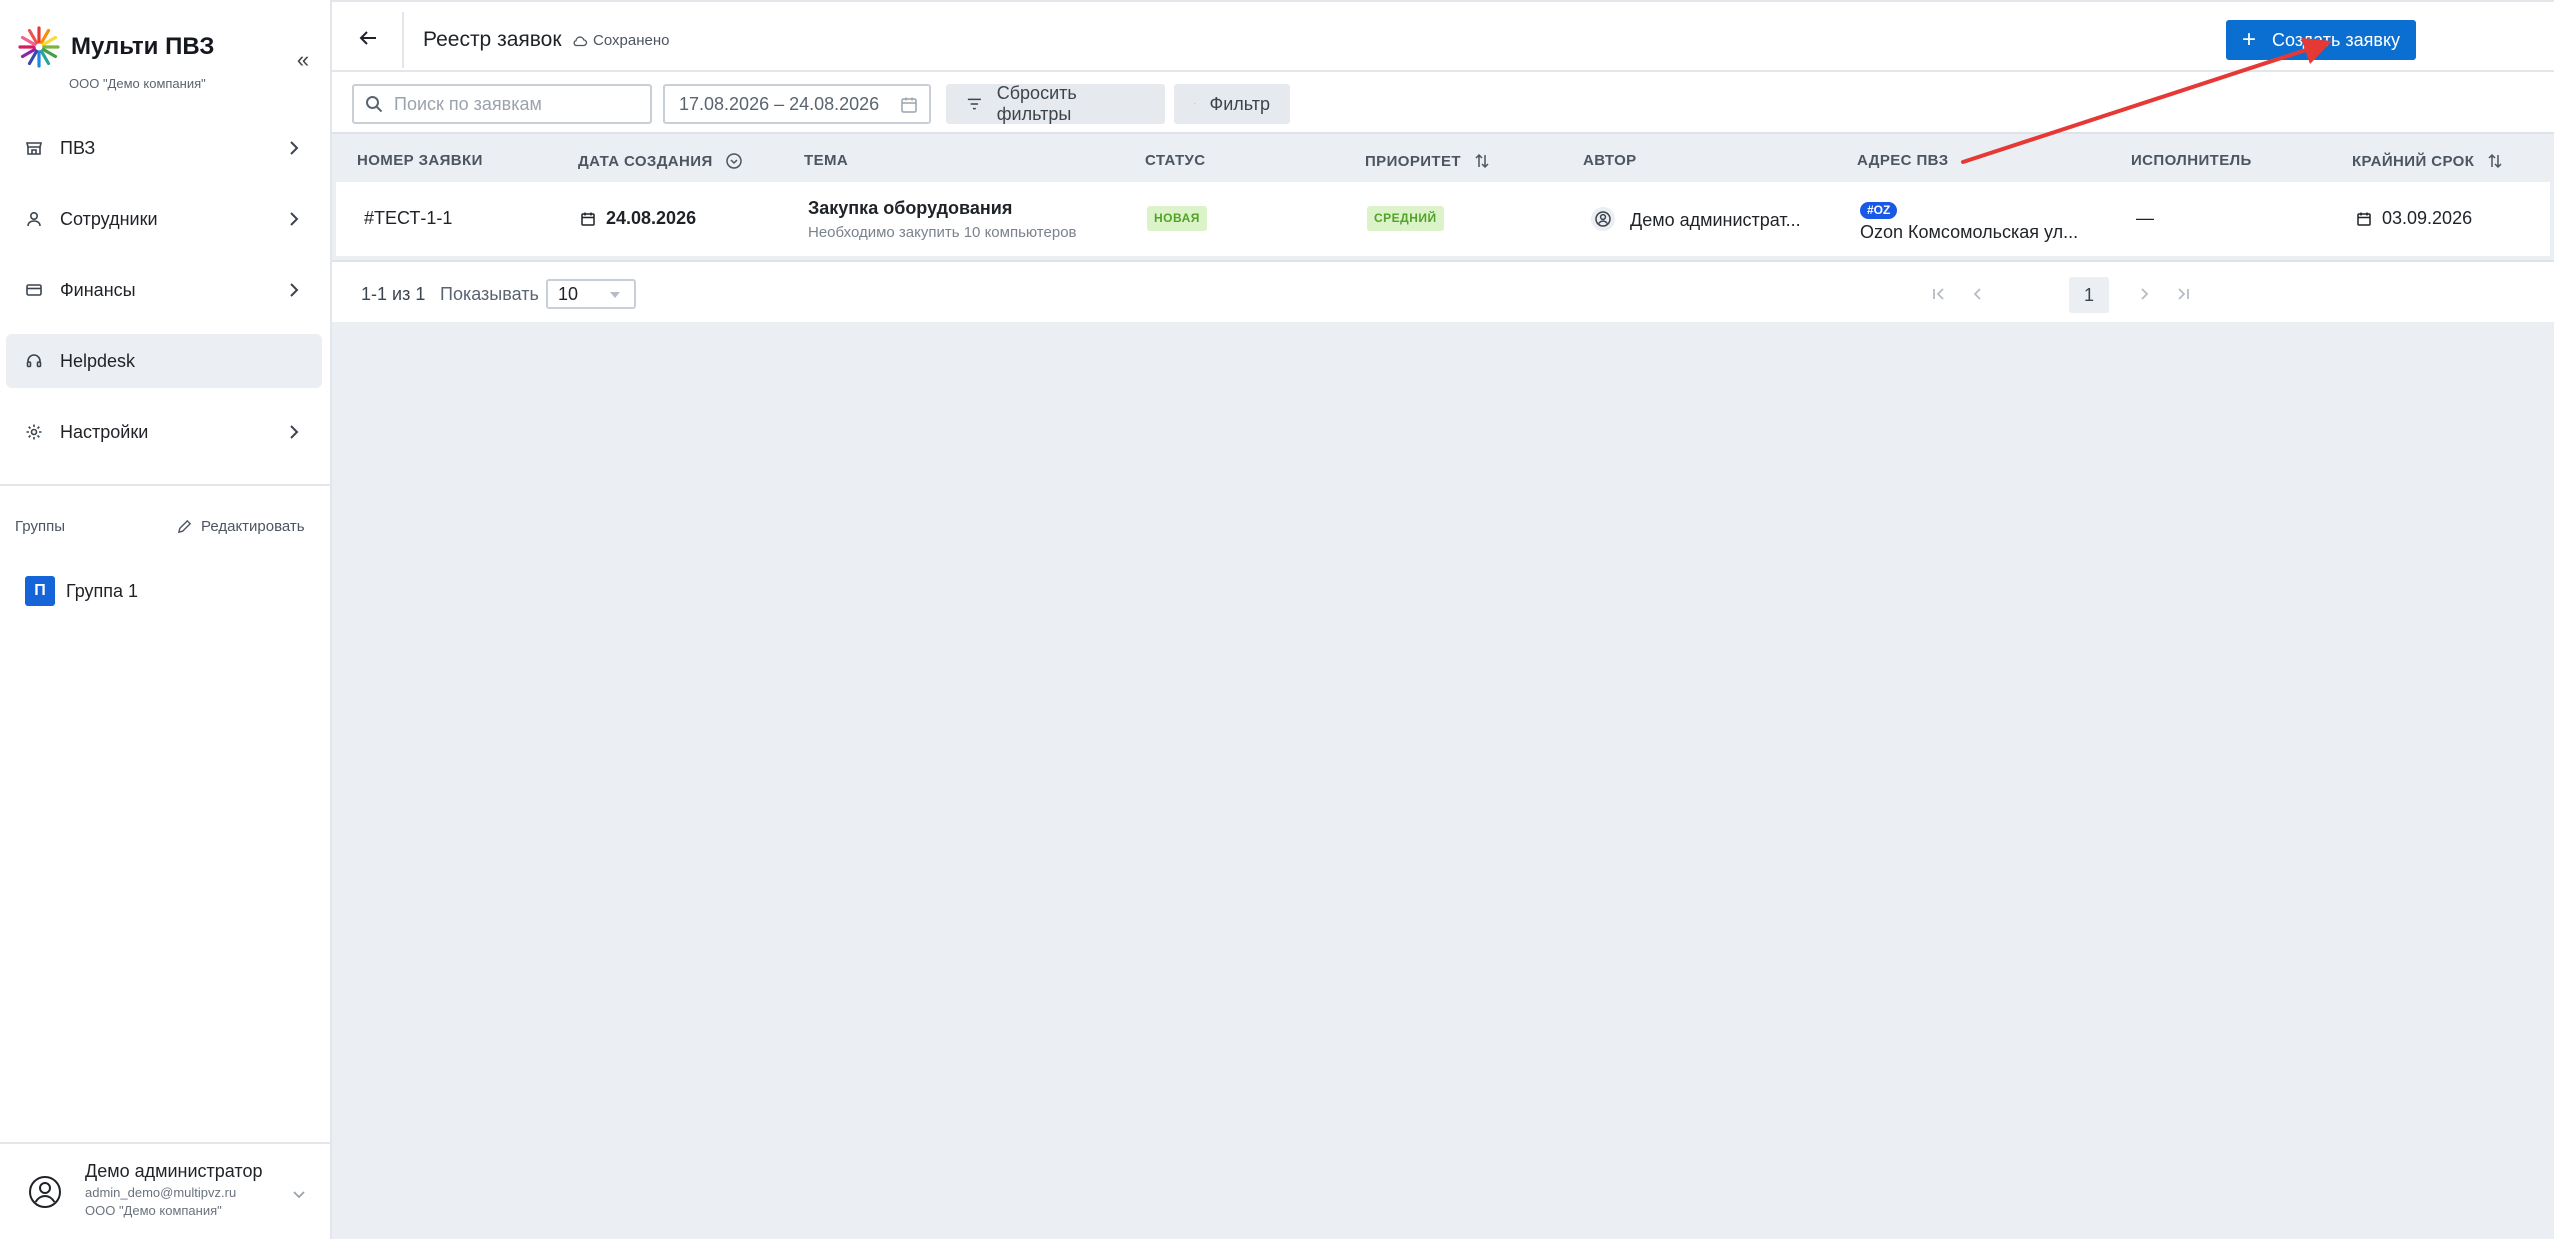 Image resolution: width=2554 pixels, height=1239 pixels. I want to click on column-header-deadline: КРАЙНИЙ СРОК, so click(2428, 161).